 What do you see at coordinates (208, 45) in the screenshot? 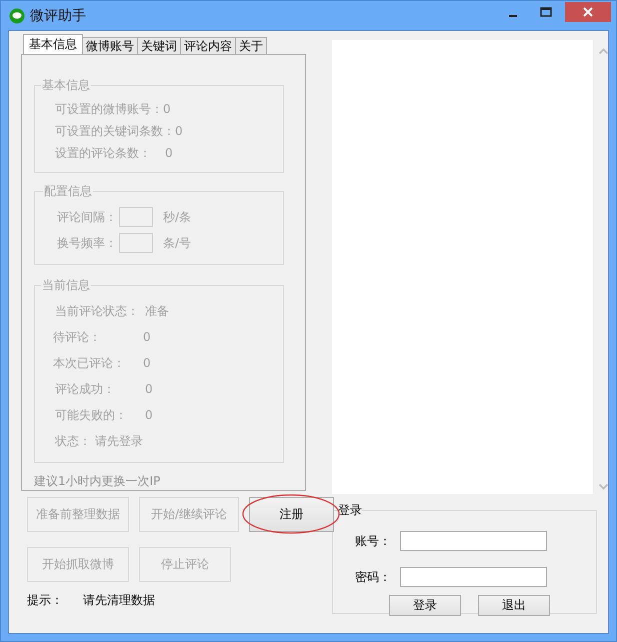
I see `tab: 评论内容` at bounding box center [208, 45].